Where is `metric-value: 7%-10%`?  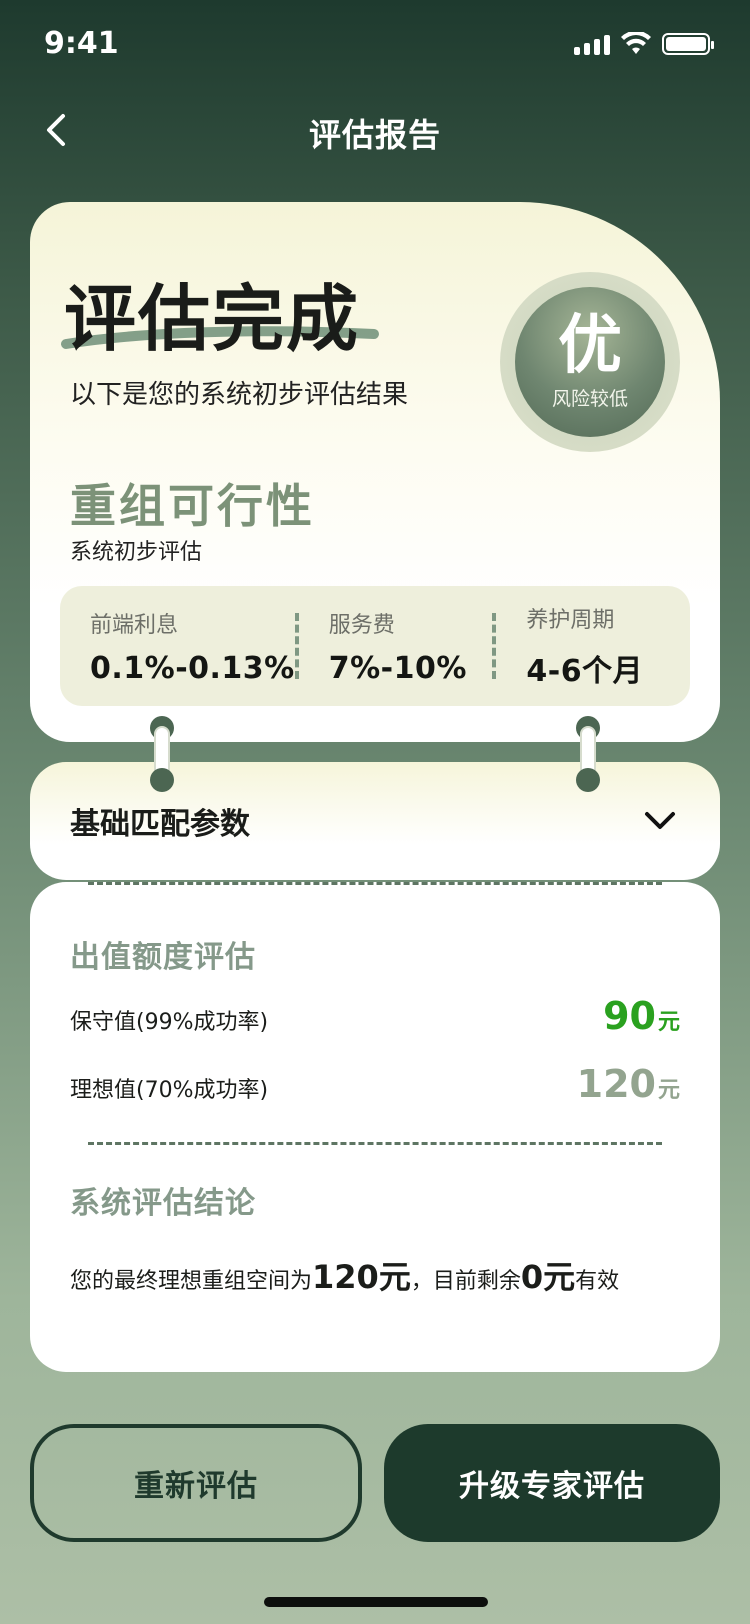
metric-value: 7%-10% is located at coordinates (397, 668).